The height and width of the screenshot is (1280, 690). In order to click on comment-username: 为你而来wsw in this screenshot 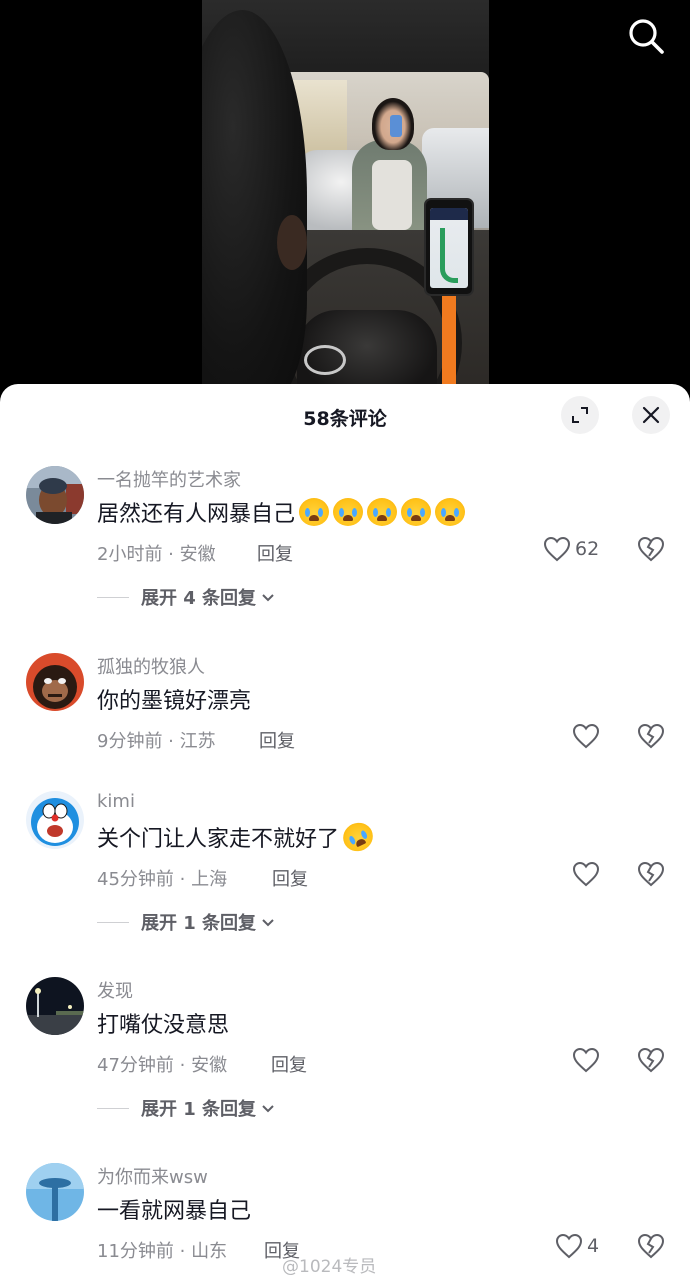, I will do `click(152, 1176)`.